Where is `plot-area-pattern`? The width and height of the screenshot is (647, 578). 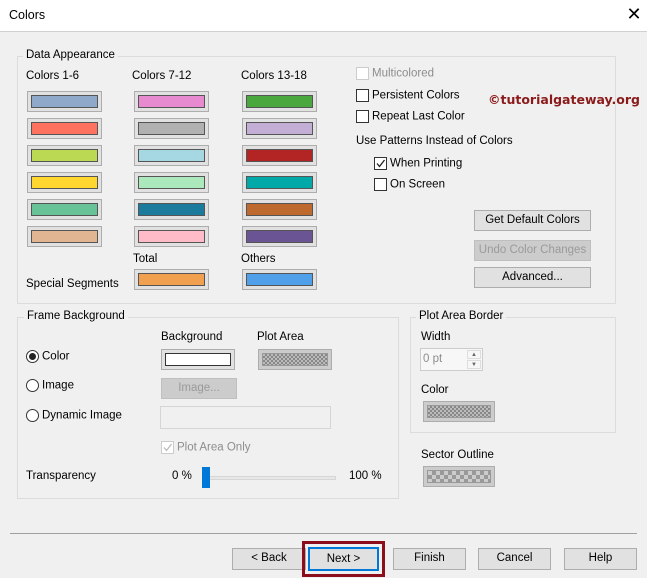
plot-area-pattern is located at coordinates (295, 359).